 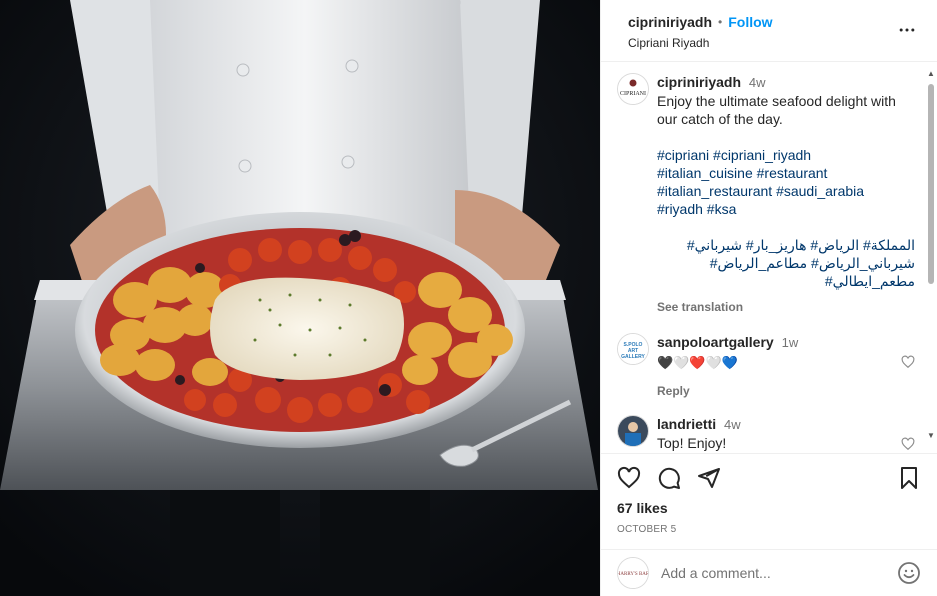 I want to click on hashtags-line-2: #italian_cuisine #restaurant, so click(x=786, y=173).